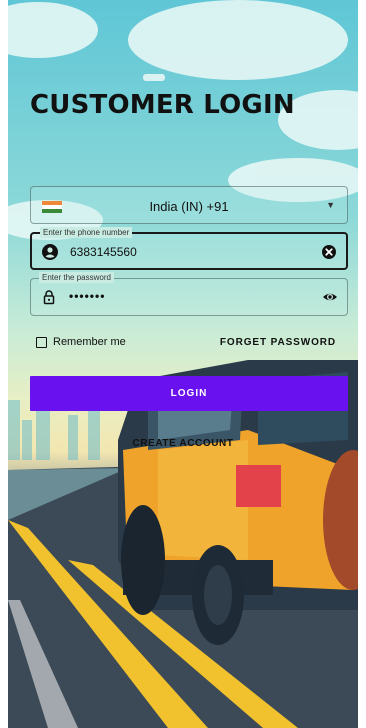 The image size is (366, 728). I want to click on country-selector: India (IN) +91 ▼, so click(189, 205).